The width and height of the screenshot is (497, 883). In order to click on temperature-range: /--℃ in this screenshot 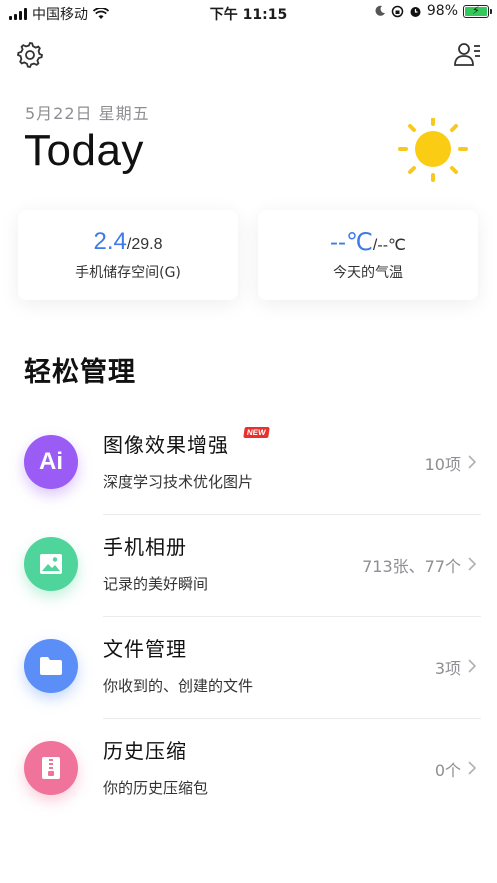, I will do `click(389, 245)`.